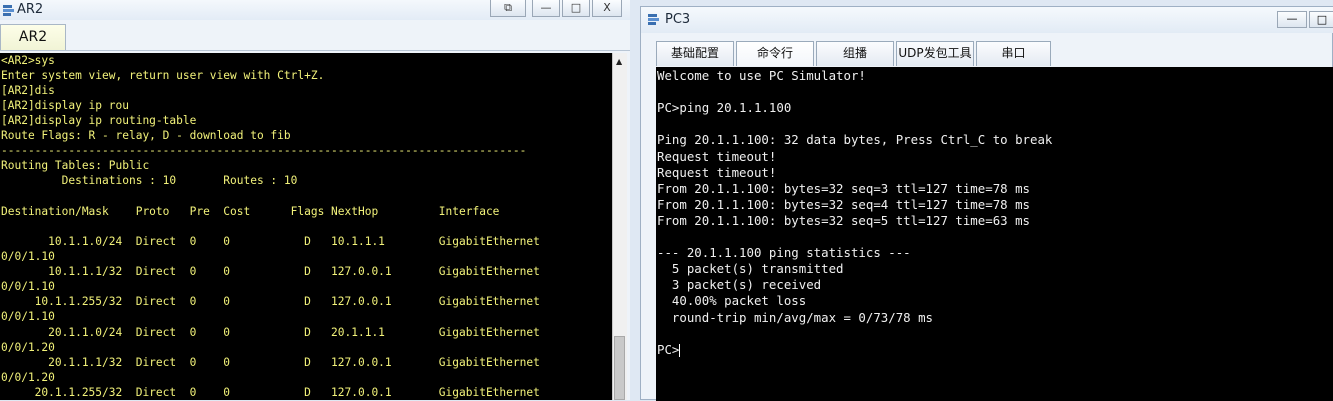 The image size is (1333, 401). What do you see at coordinates (607, 8) in the screenshot?
I see `close-button: X` at bounding box center [607, 8].